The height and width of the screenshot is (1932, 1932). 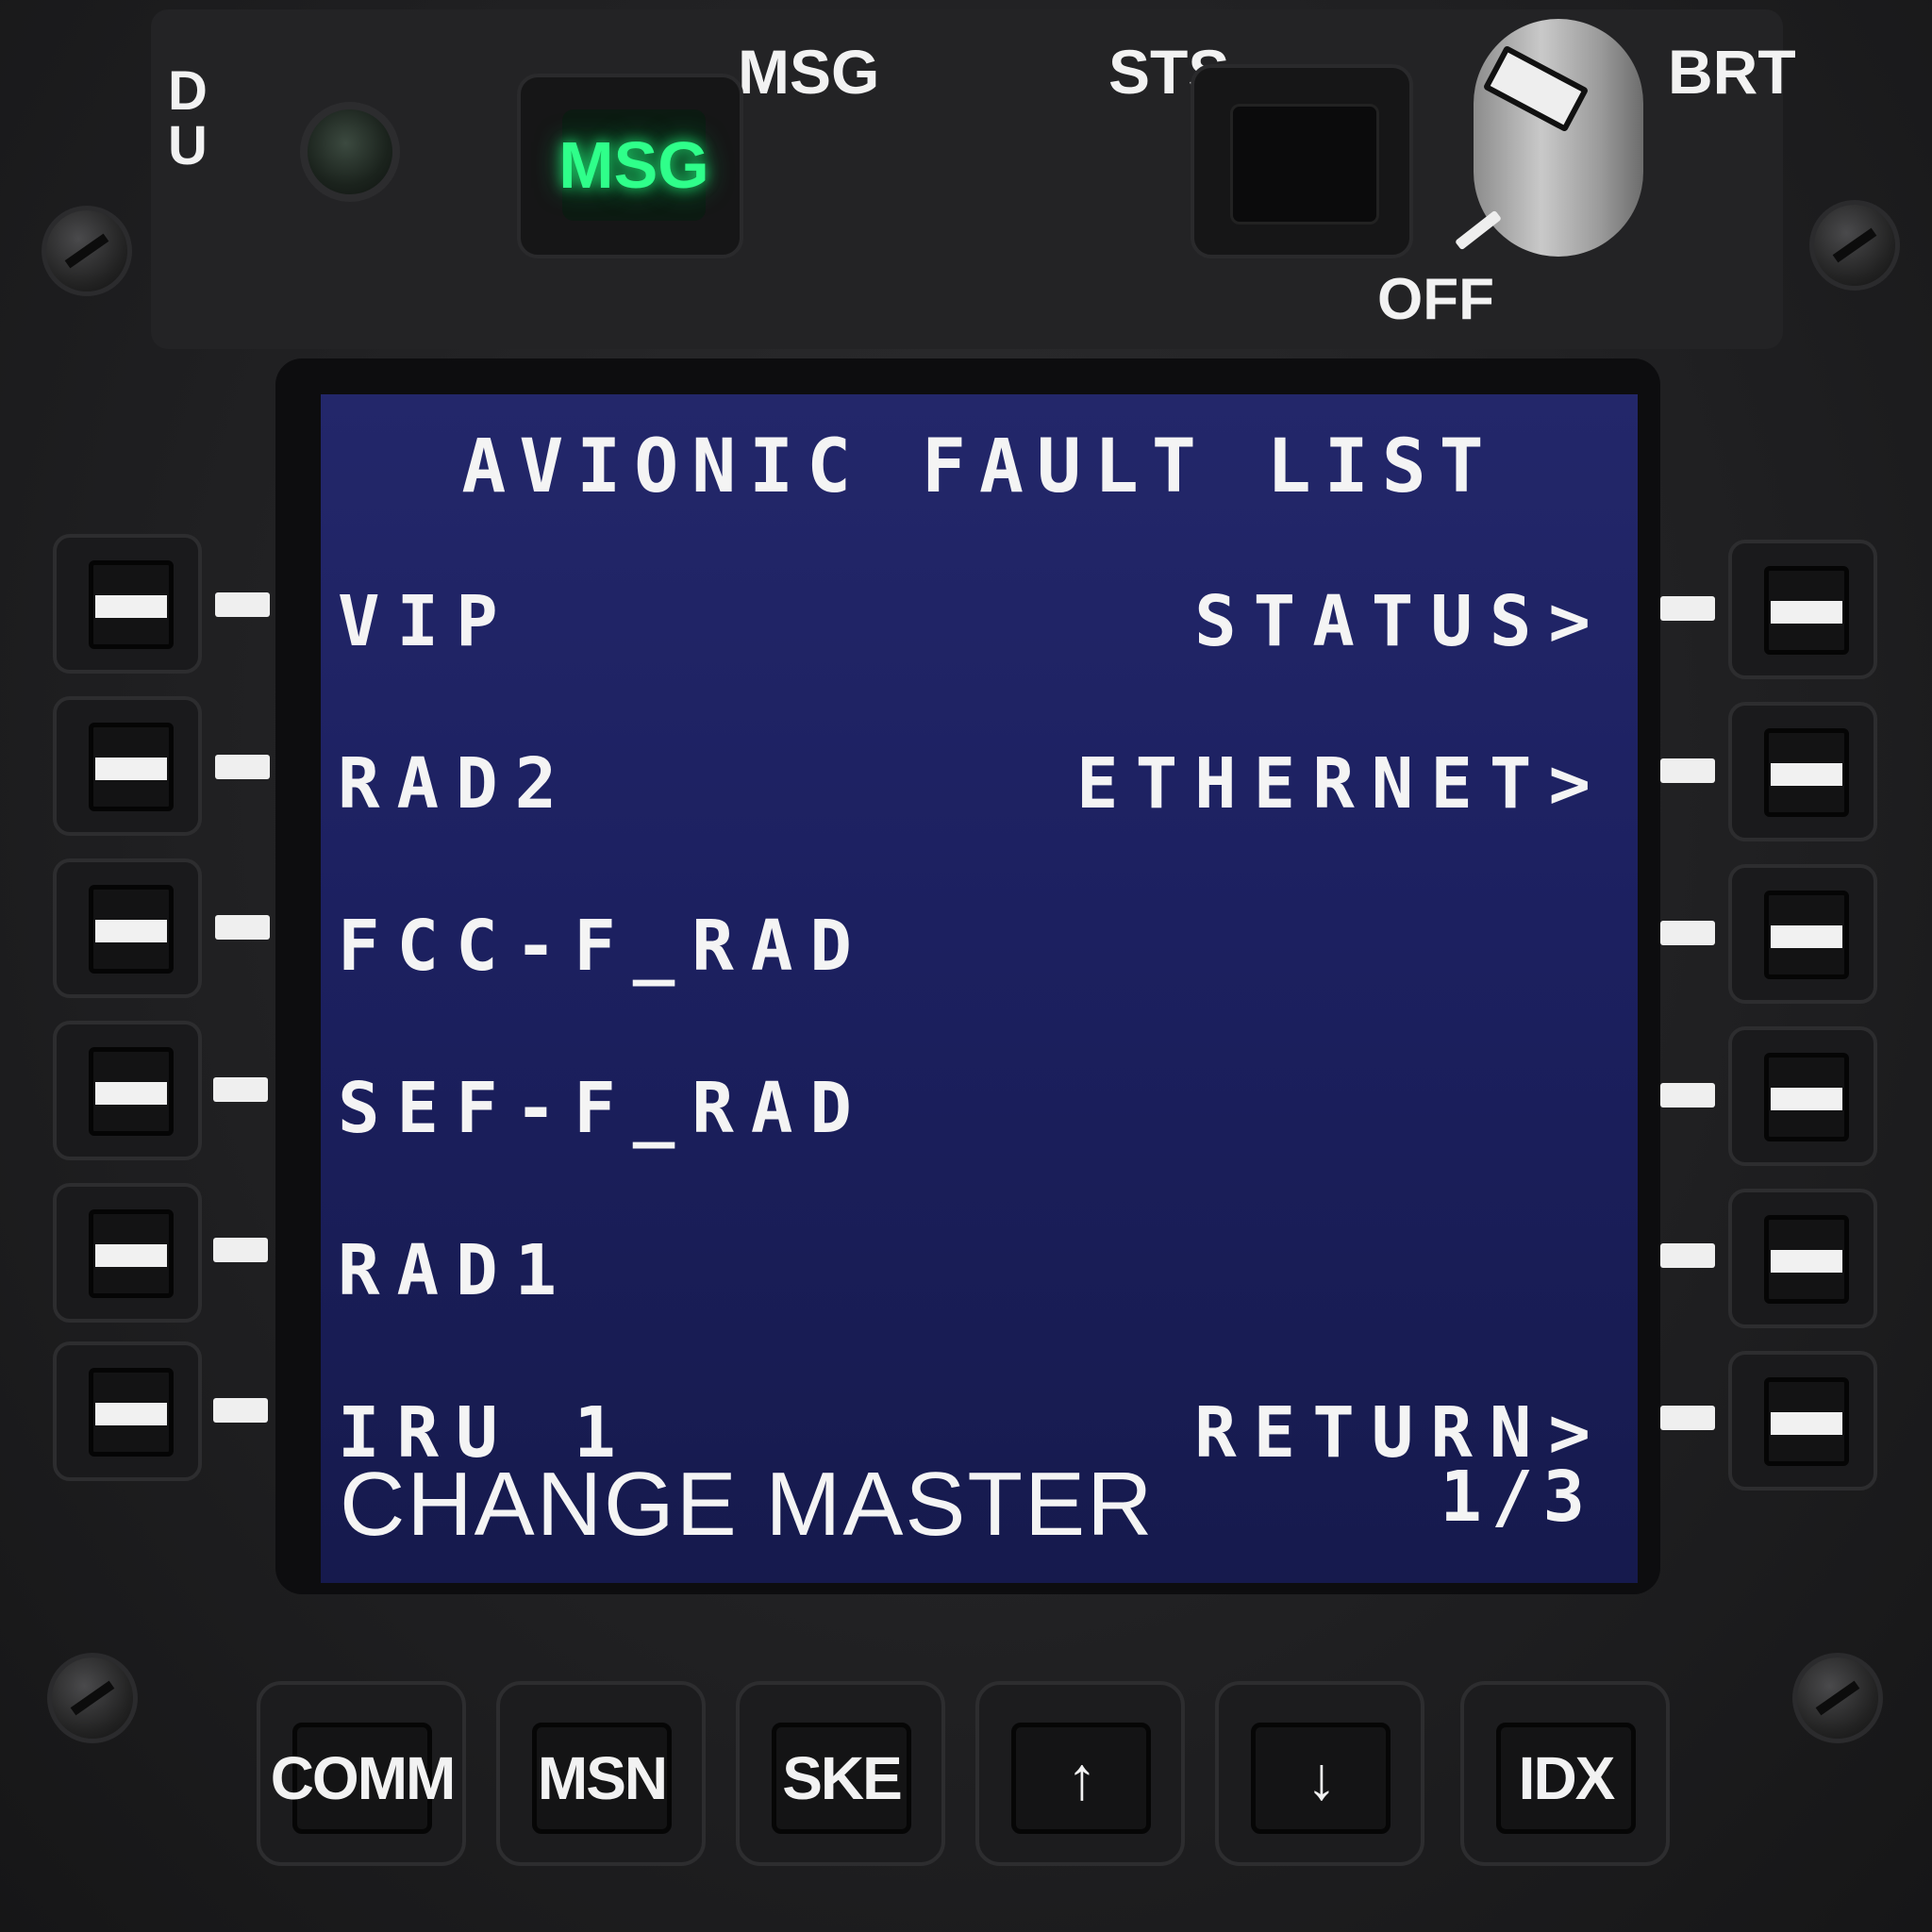 I want to click on comm-key: COMM, so click(x=361, y=1773).